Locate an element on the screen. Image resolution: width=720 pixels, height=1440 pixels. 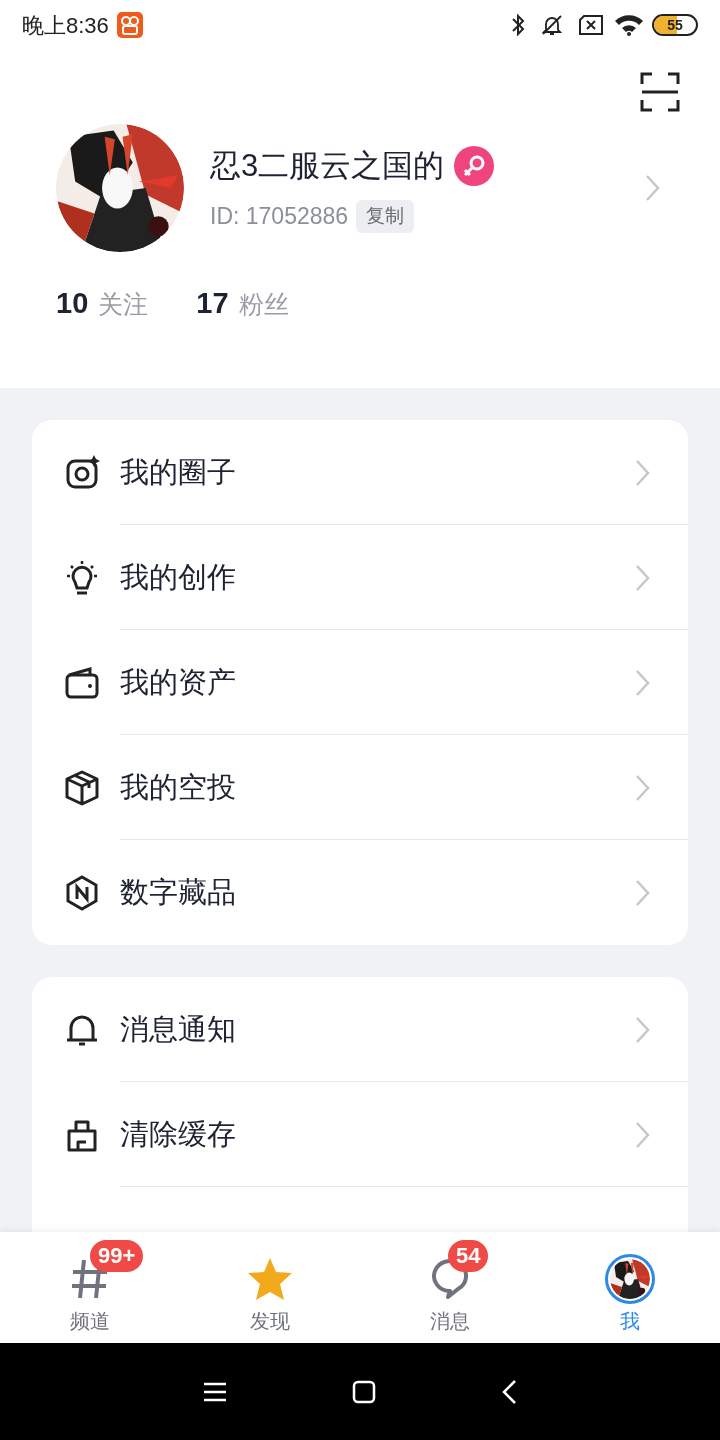
back-icon is located at coordinates (509, 1391).